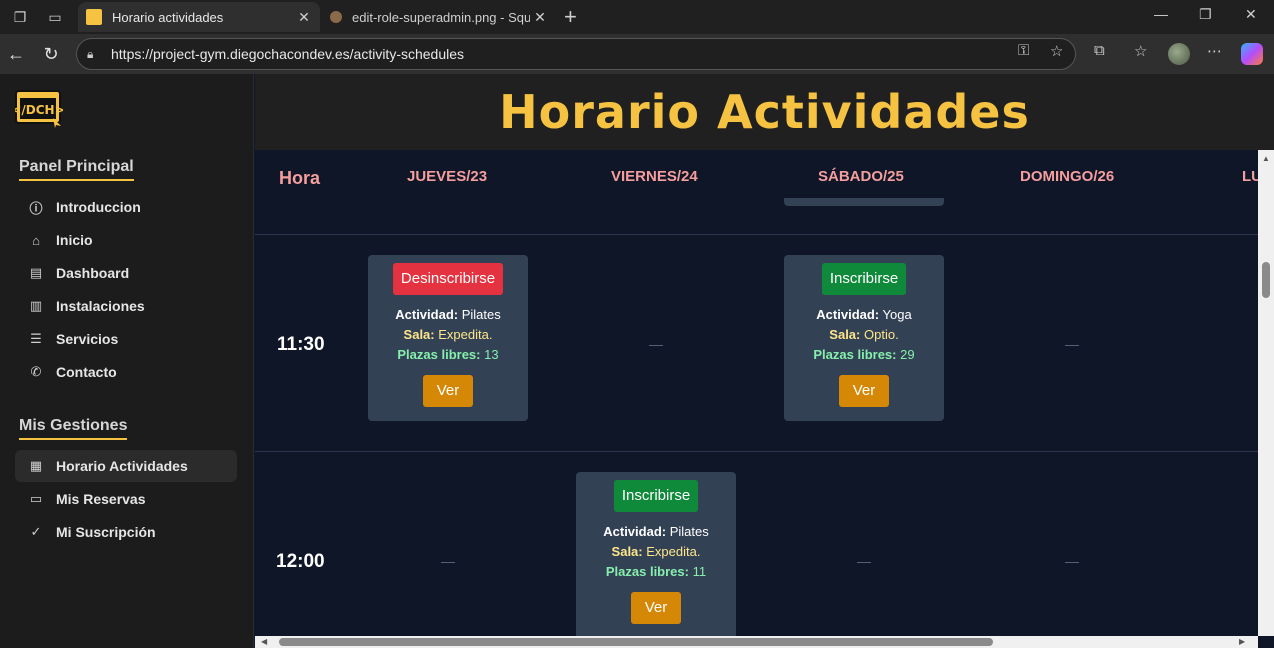 The width and height of the screenshot is (1274, 648). Describe the element at coordinates (1214, 51) in the screenshot. I see `more-options-icon: ⋯` at that location.